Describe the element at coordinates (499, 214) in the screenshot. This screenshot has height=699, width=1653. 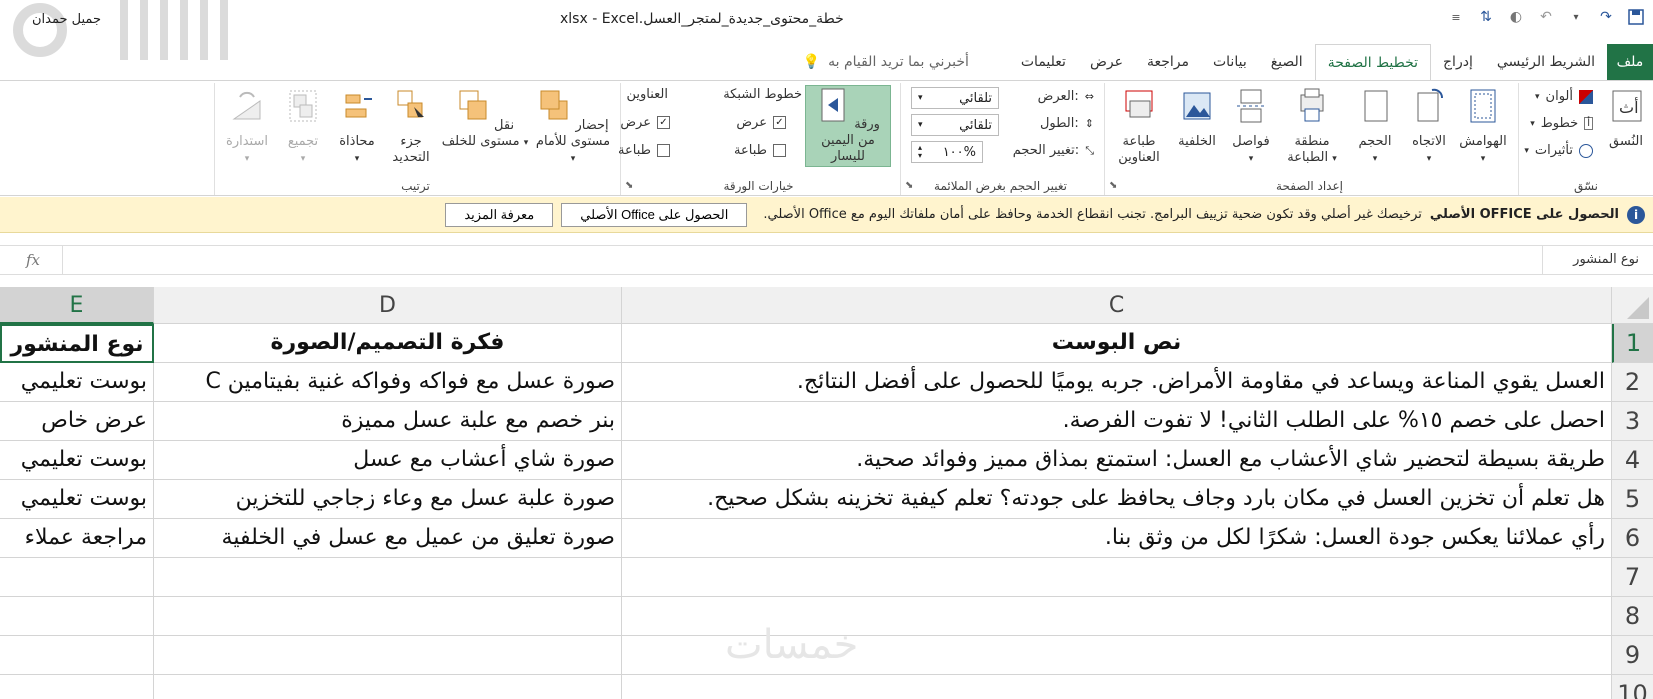
I see `learn-more-button: معرفة المزيد` at that location.